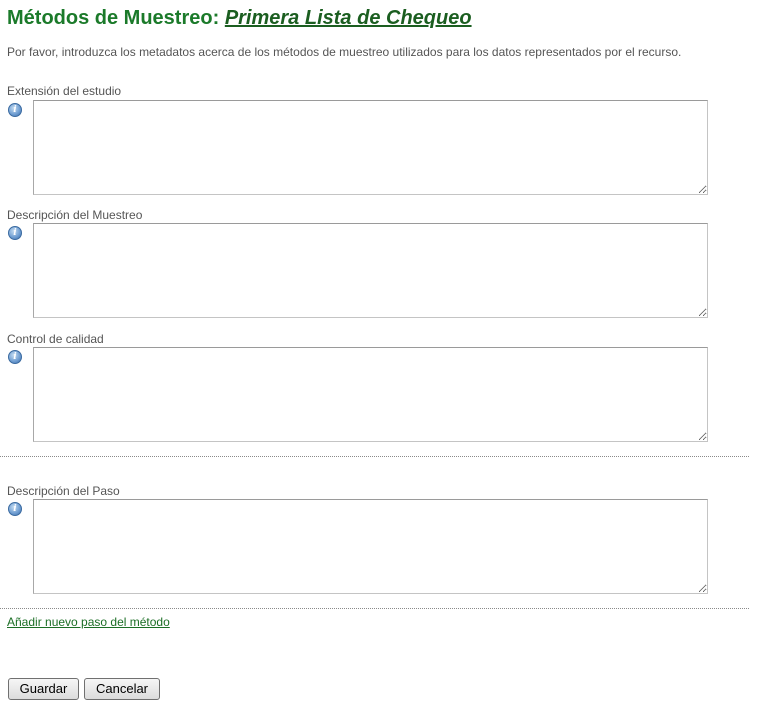 The width and height of the screenshot is (757, 708). What do you see at coordinates (370, 394) in the screenshot?
I see `quality-control-textarea` at bounding box center [370, 394].